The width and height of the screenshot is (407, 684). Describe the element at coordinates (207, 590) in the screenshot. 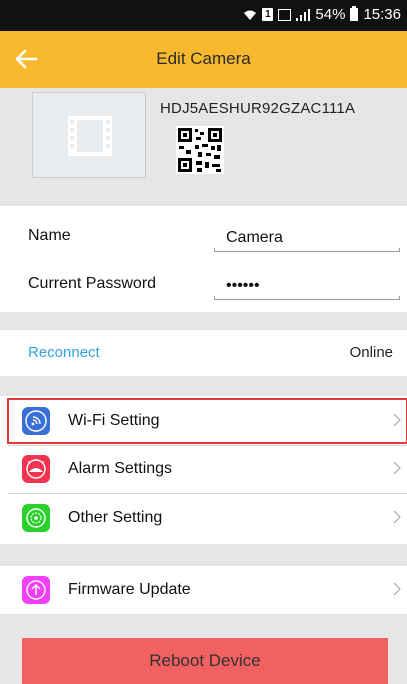

I see `menu-item-firmware-update: Firmware Update` at that location.